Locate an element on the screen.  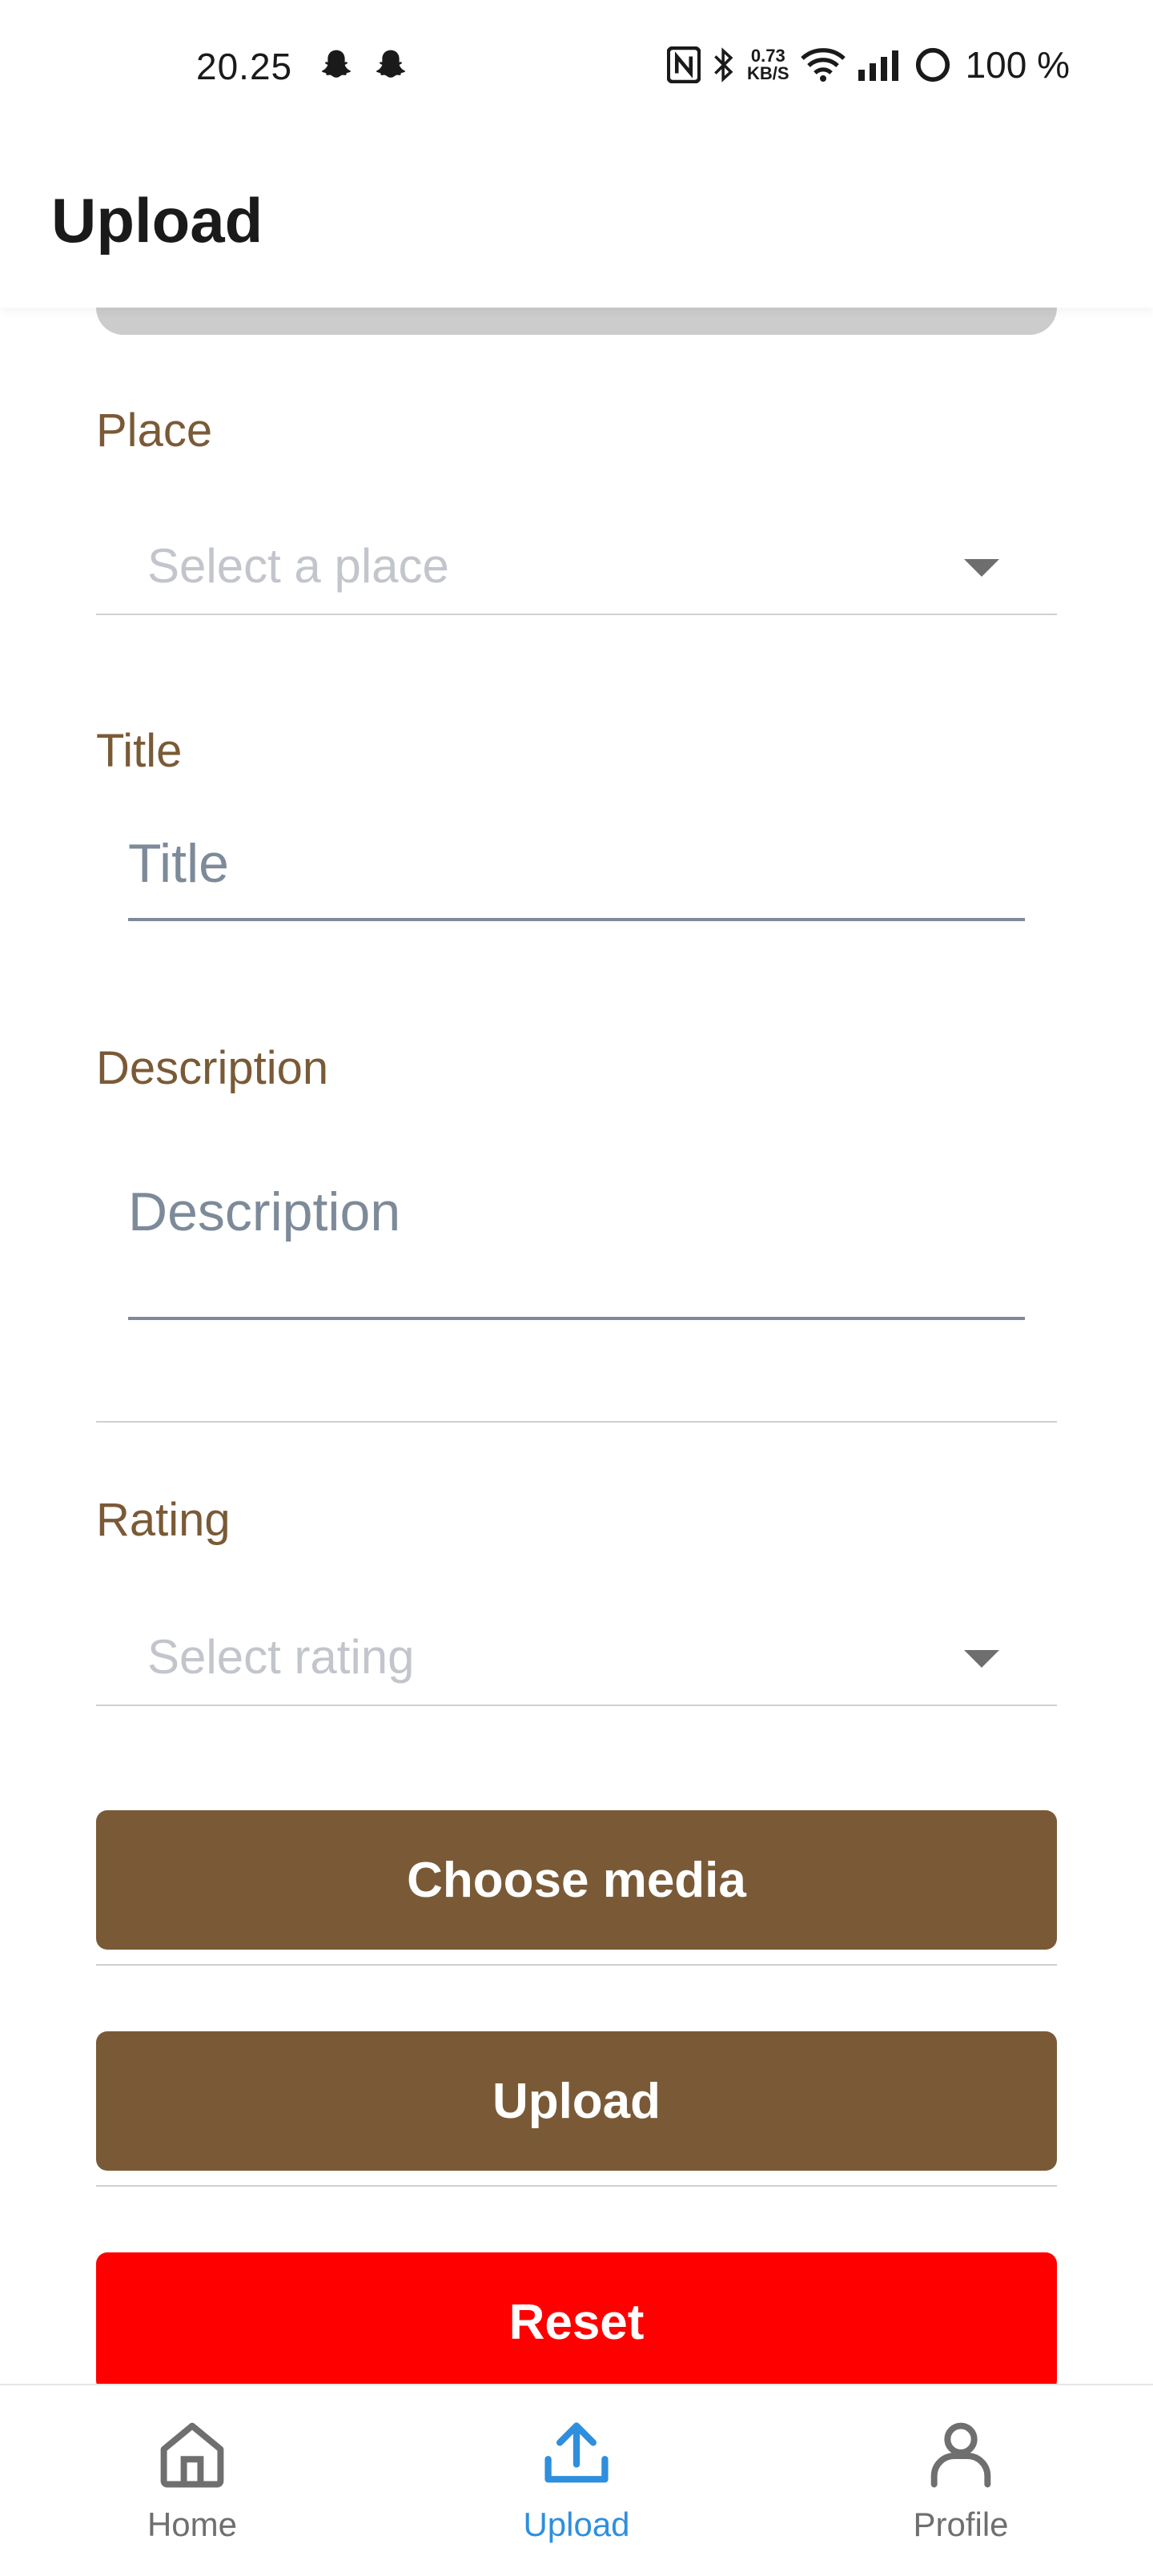
status-icons: 0.73 KB/S 100 % is located at coordinates (869, 65).